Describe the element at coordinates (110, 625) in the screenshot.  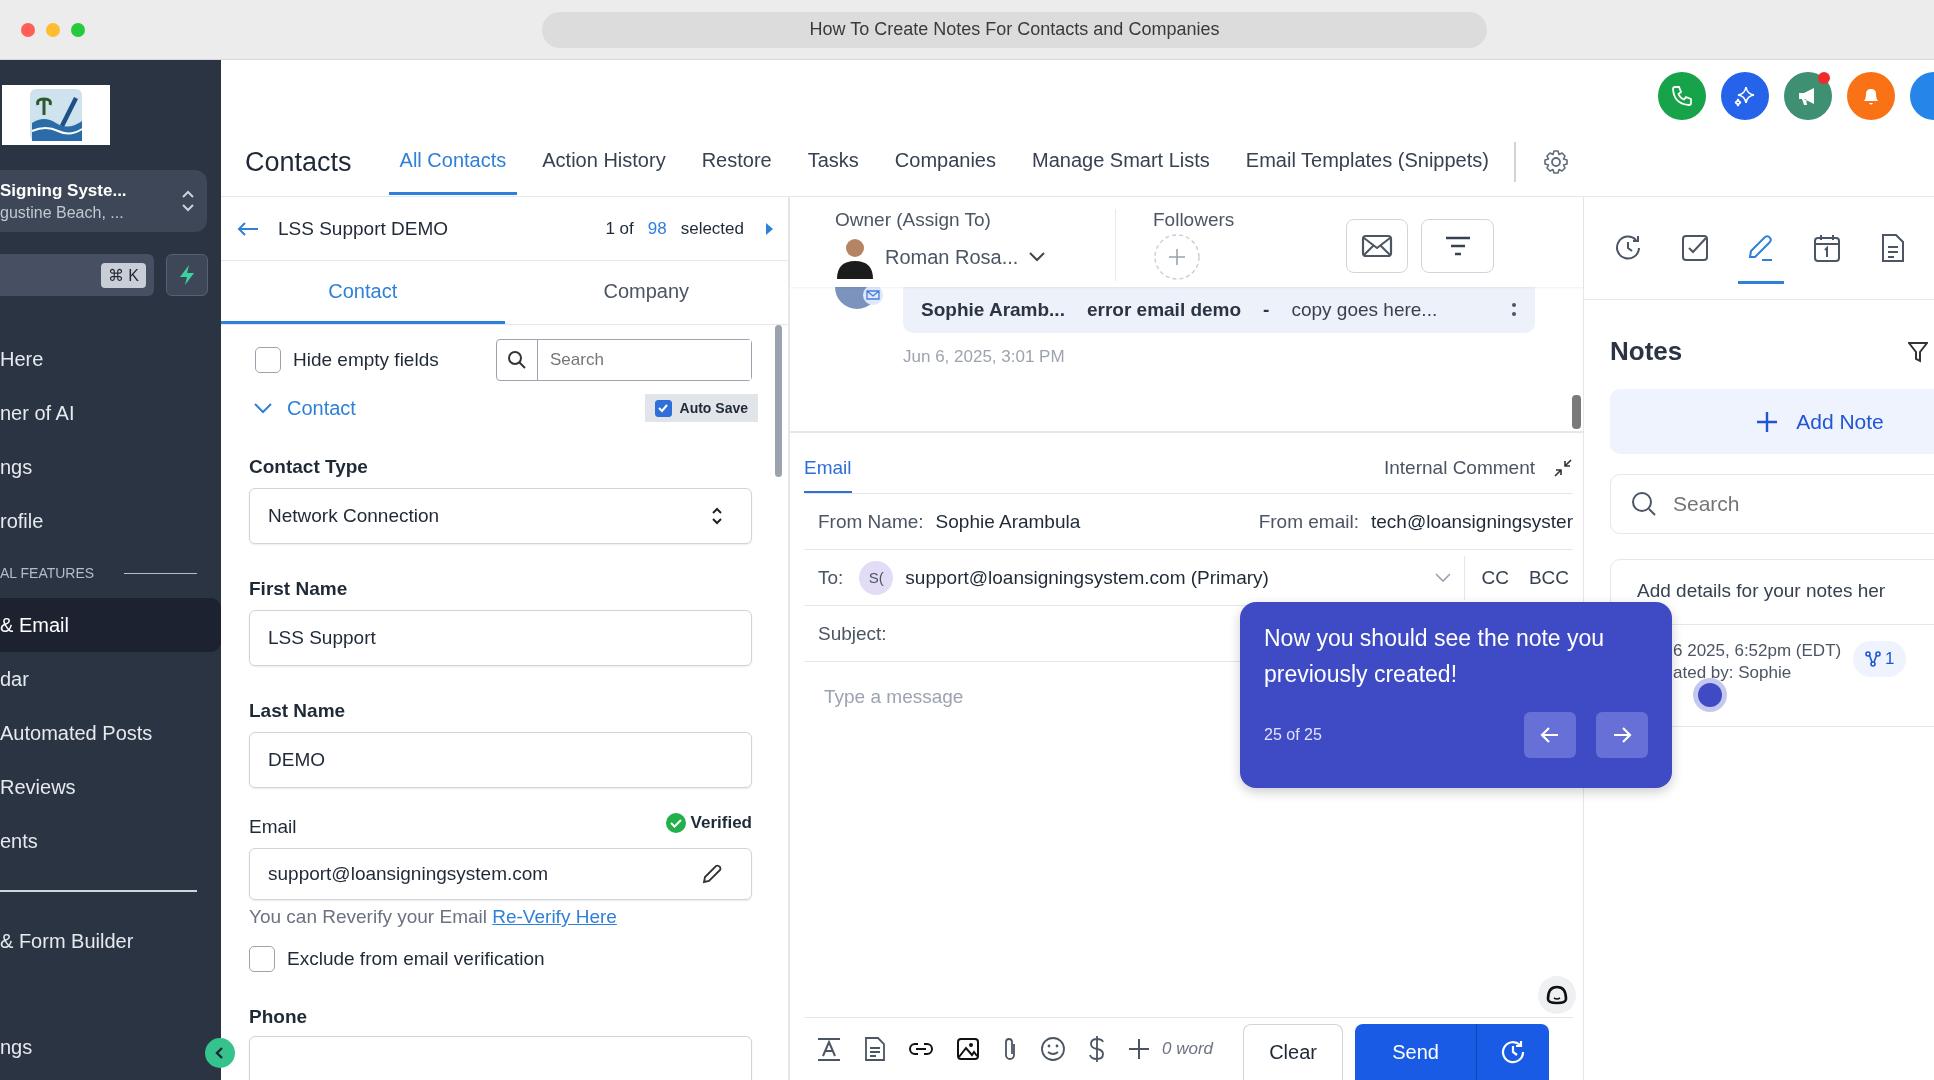
I see `sidebar-item: & Email` at that location.